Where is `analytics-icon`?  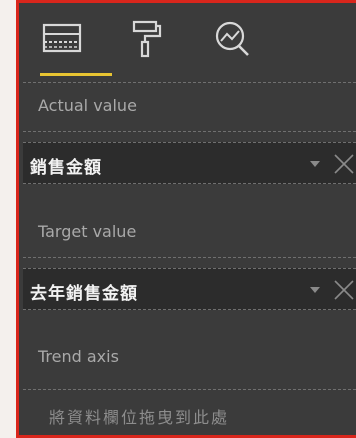 analytics-icon is located at coordinates (232, 38).